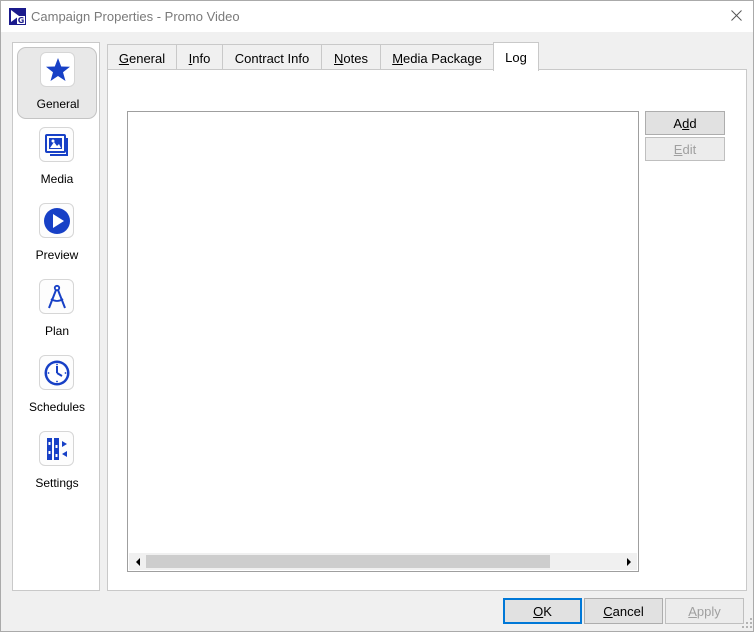 This screenshot has height=632, width=754. Describe the element at coordinates (437, 57) in the screenshot. I see `tab-media-package: Media Package` at that location.